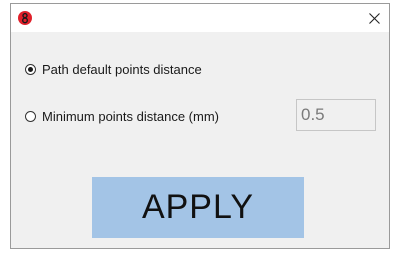  Describe the element at coordinates (25, 18) in the screenshot. I see `app-icon` at that location.